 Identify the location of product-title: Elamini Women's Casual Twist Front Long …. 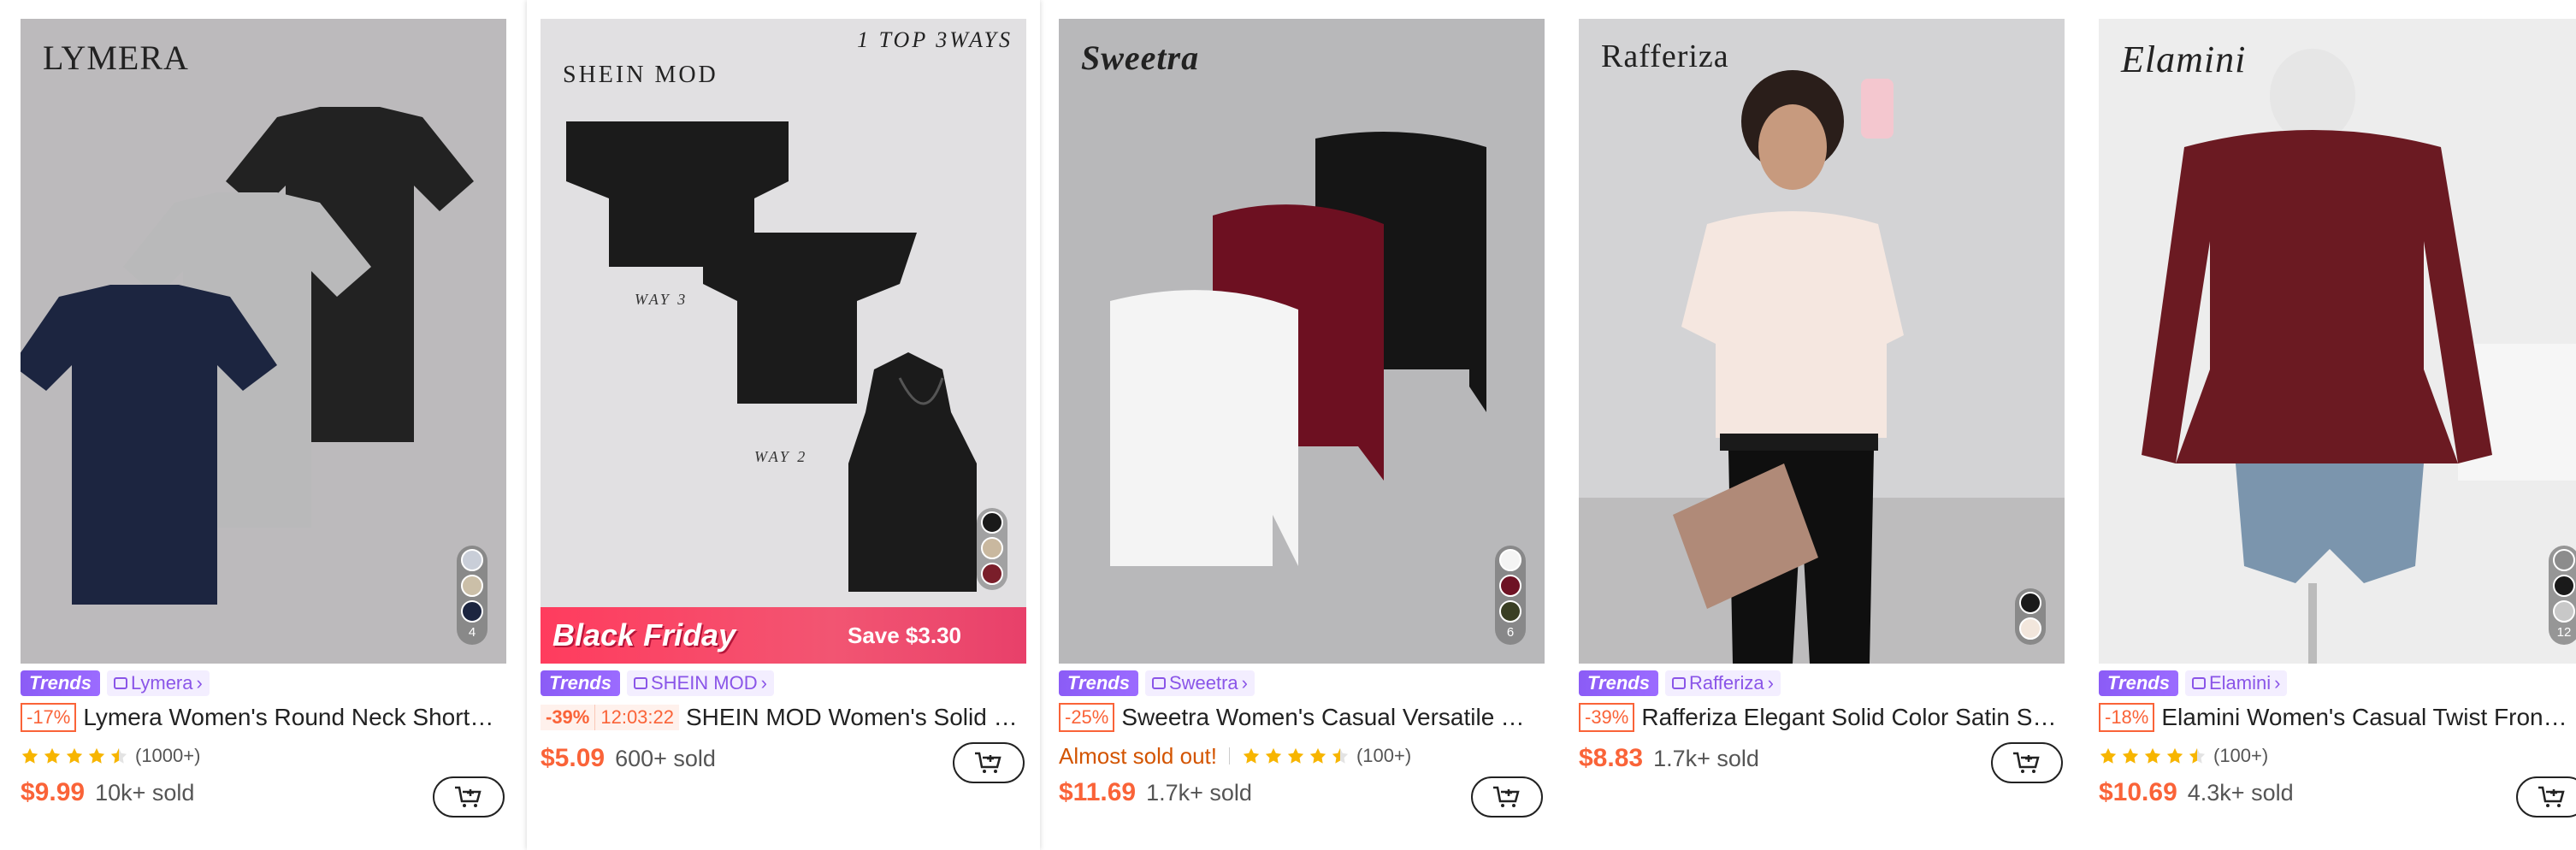
(2366, 718).